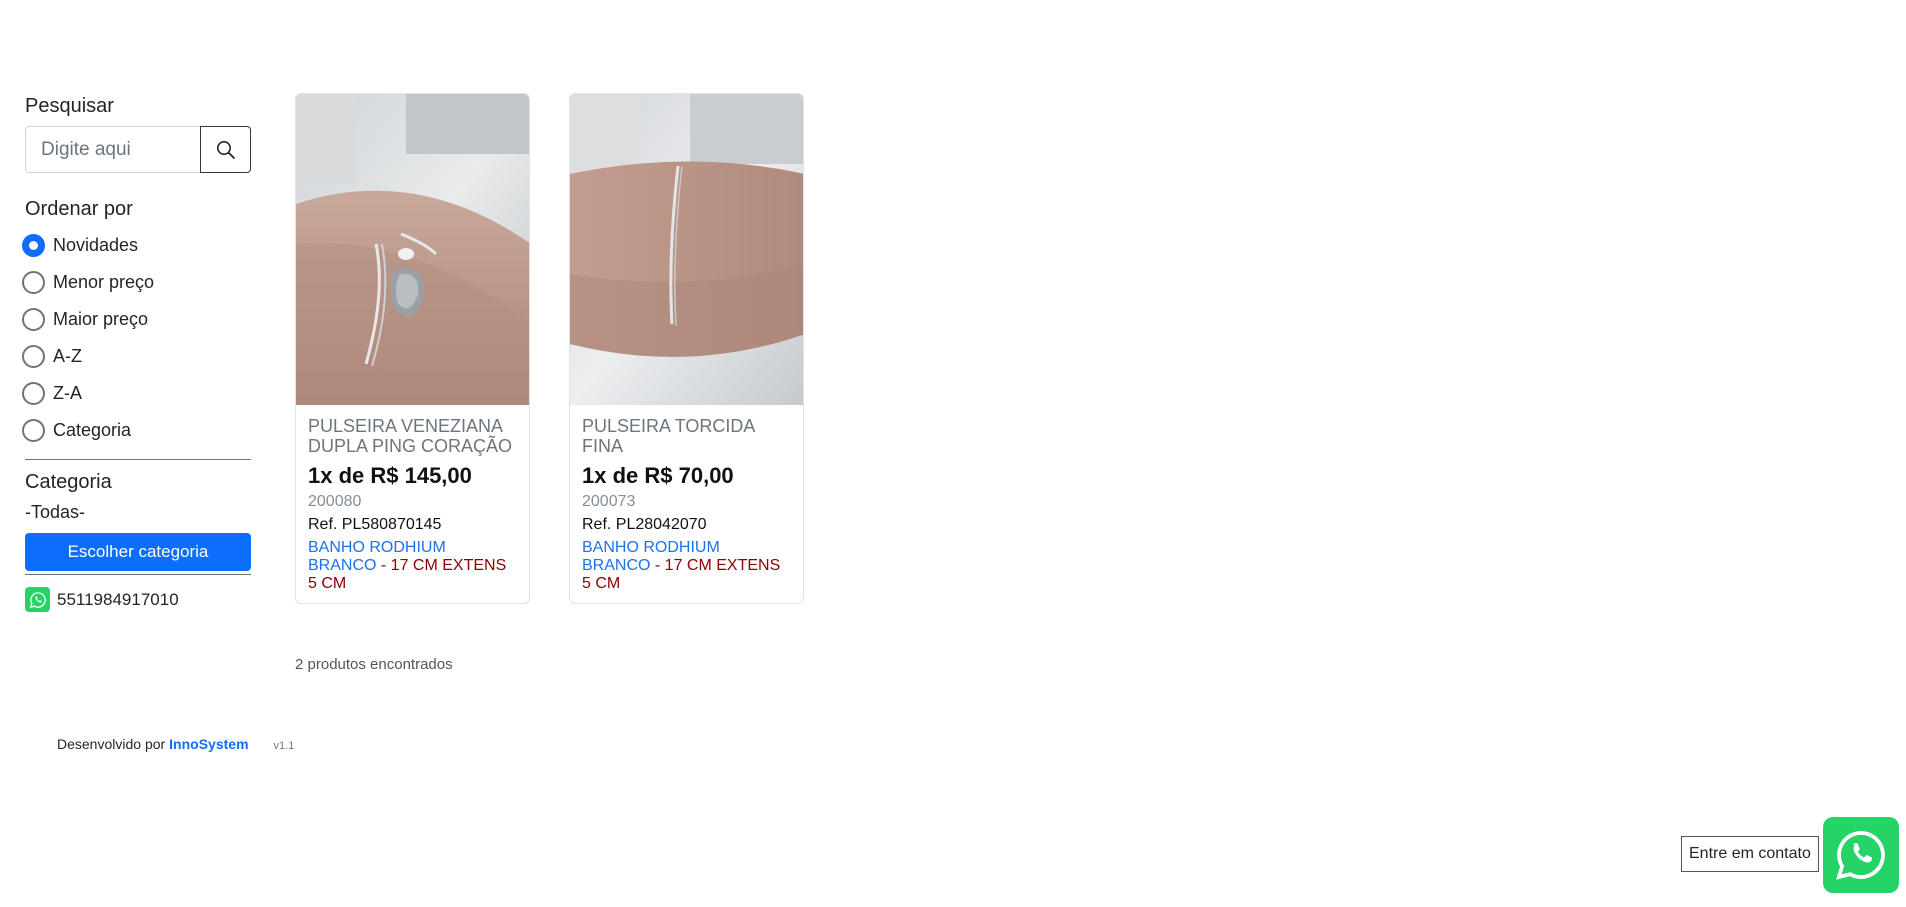 The width and height of the screenshot is (1906, 907). What do you see at coordinates (96, 245) in the screenshot?
I see `order-option-label: Novidades` at bounding box center [96, 245].